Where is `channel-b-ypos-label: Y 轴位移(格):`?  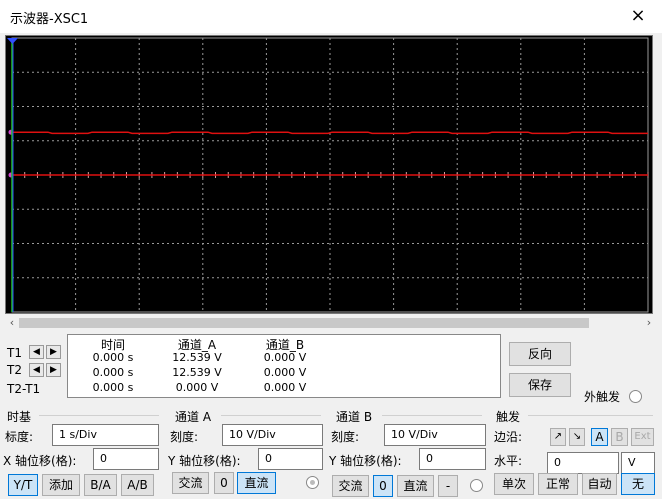
channel-b-ypos-label: Y 轴位移(格): is located at coordinates (365, 461).